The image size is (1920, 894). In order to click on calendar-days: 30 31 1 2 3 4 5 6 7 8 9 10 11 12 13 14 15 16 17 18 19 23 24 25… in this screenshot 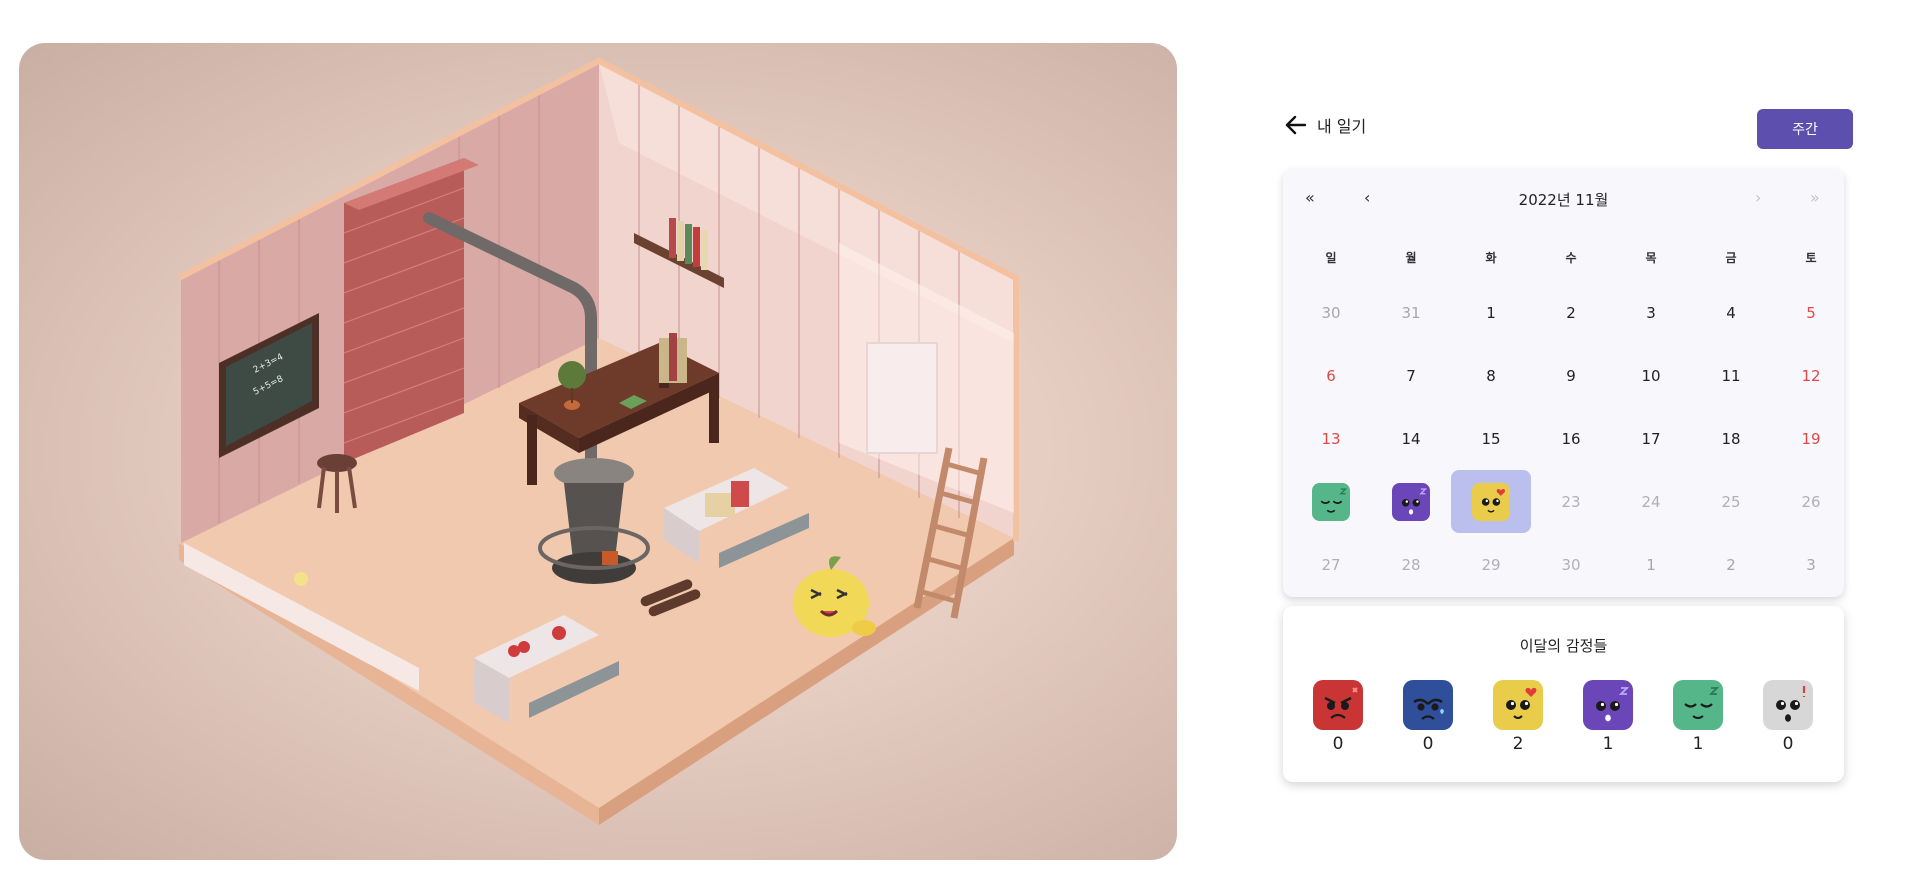, I will do `click(1563, 438)`.